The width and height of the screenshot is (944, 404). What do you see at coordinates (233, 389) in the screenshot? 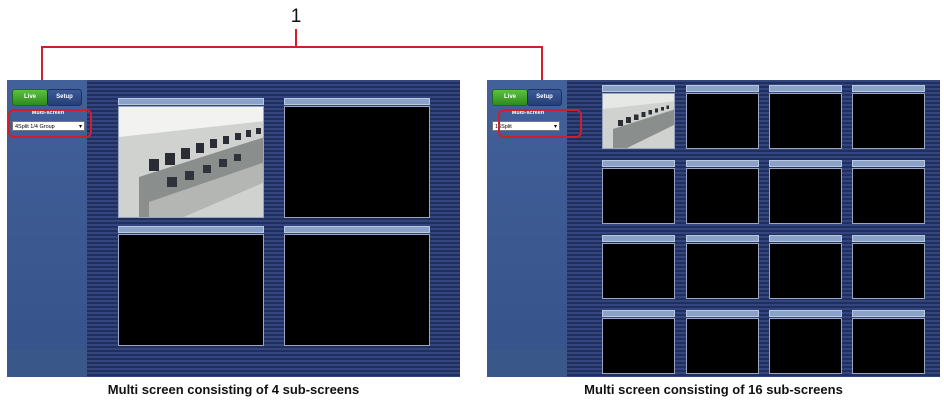
I see `caption-4-split: Multi screen consisting of 4 sub-screens` at bounding box center [233, 389].